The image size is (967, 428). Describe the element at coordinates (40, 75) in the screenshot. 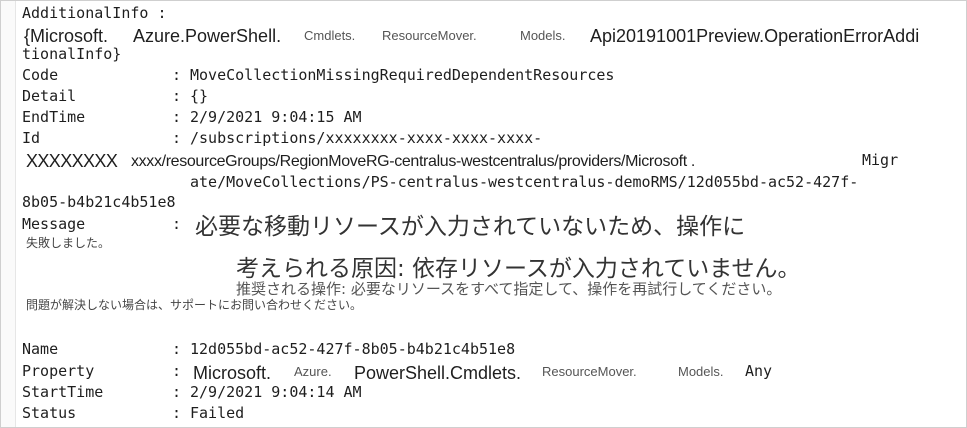

I see `code-label: Code` at that location.